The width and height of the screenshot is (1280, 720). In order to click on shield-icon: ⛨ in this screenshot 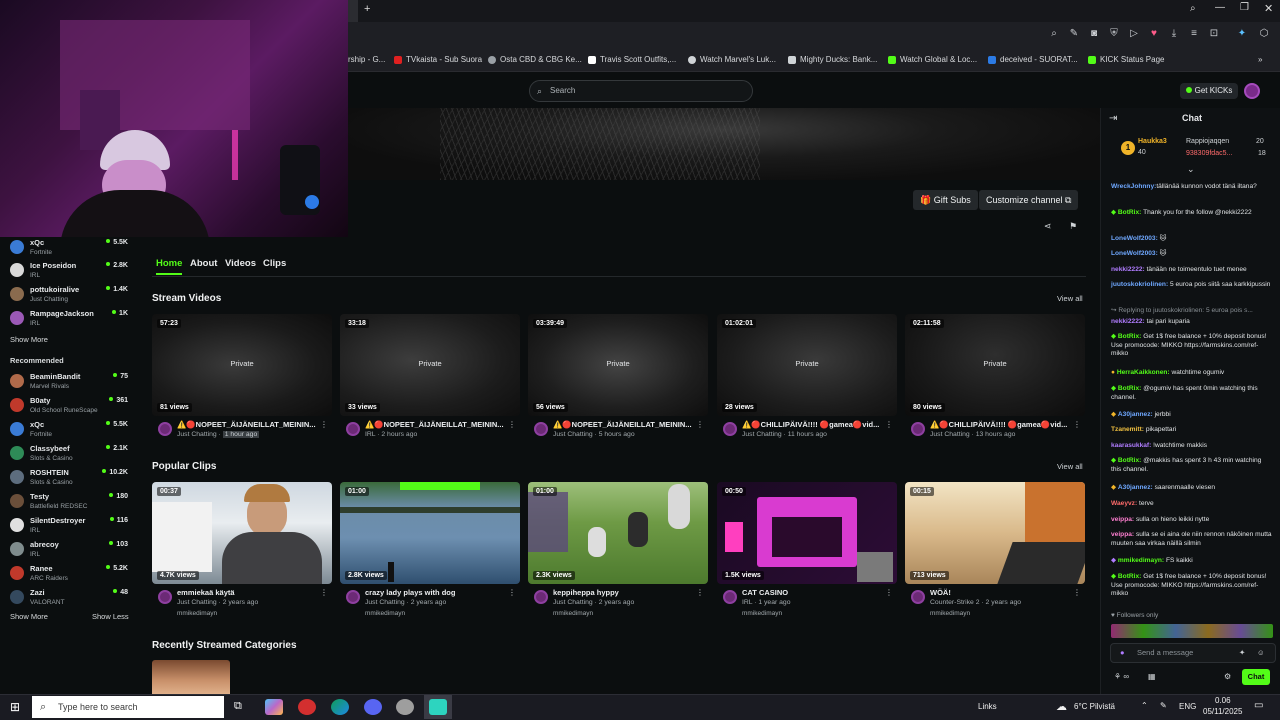, I will do `click(1114, 34)`.